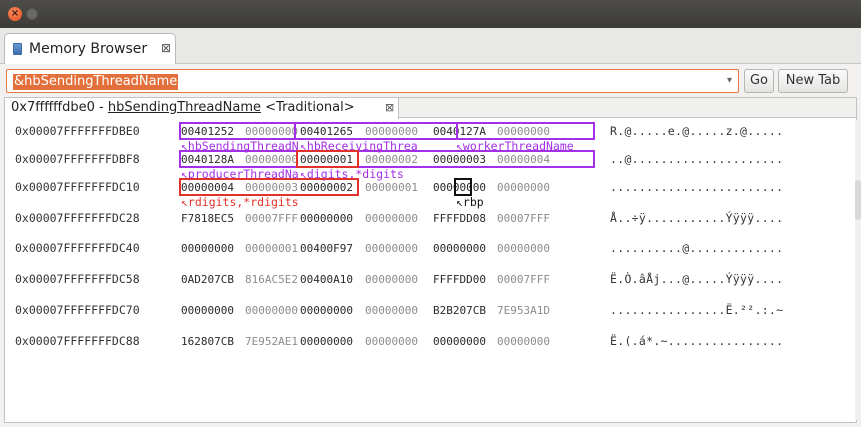 This screenshot has width=861, height=427. Describe the element at coordinates (515, 146) in the screenshot. I see `variable-label: ↖workerThreadName` at that location.